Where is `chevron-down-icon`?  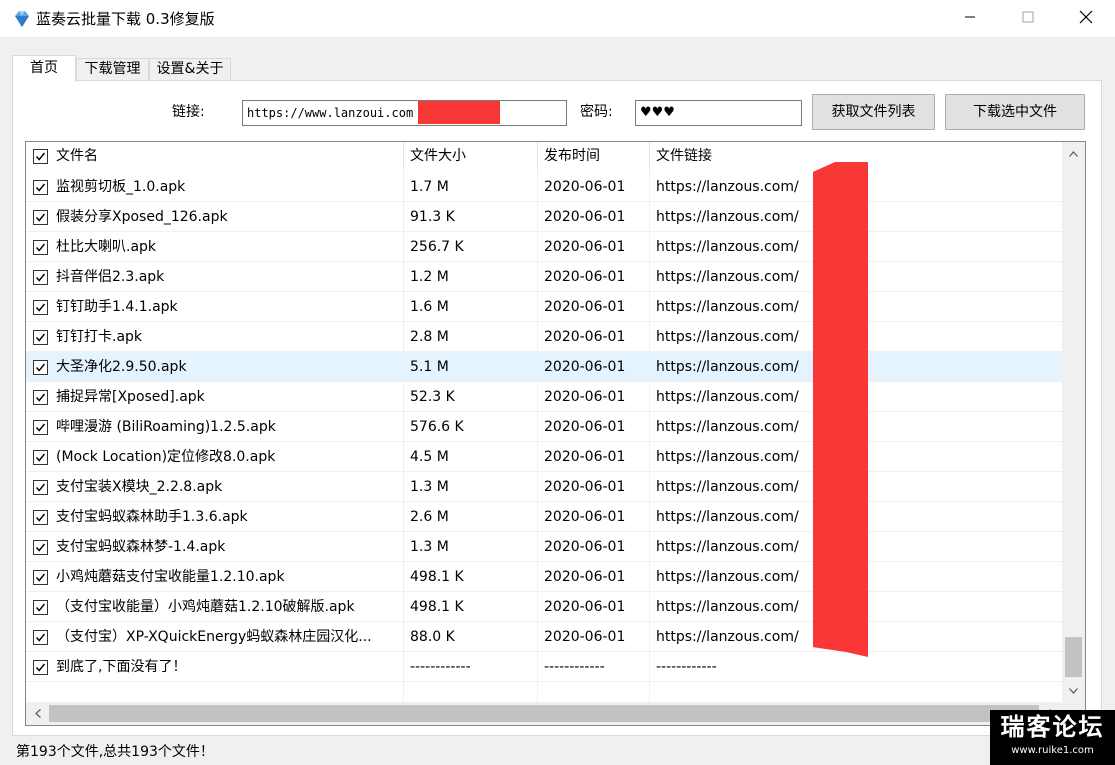 chevron-down-icon is located at coordinates (1073, 690).